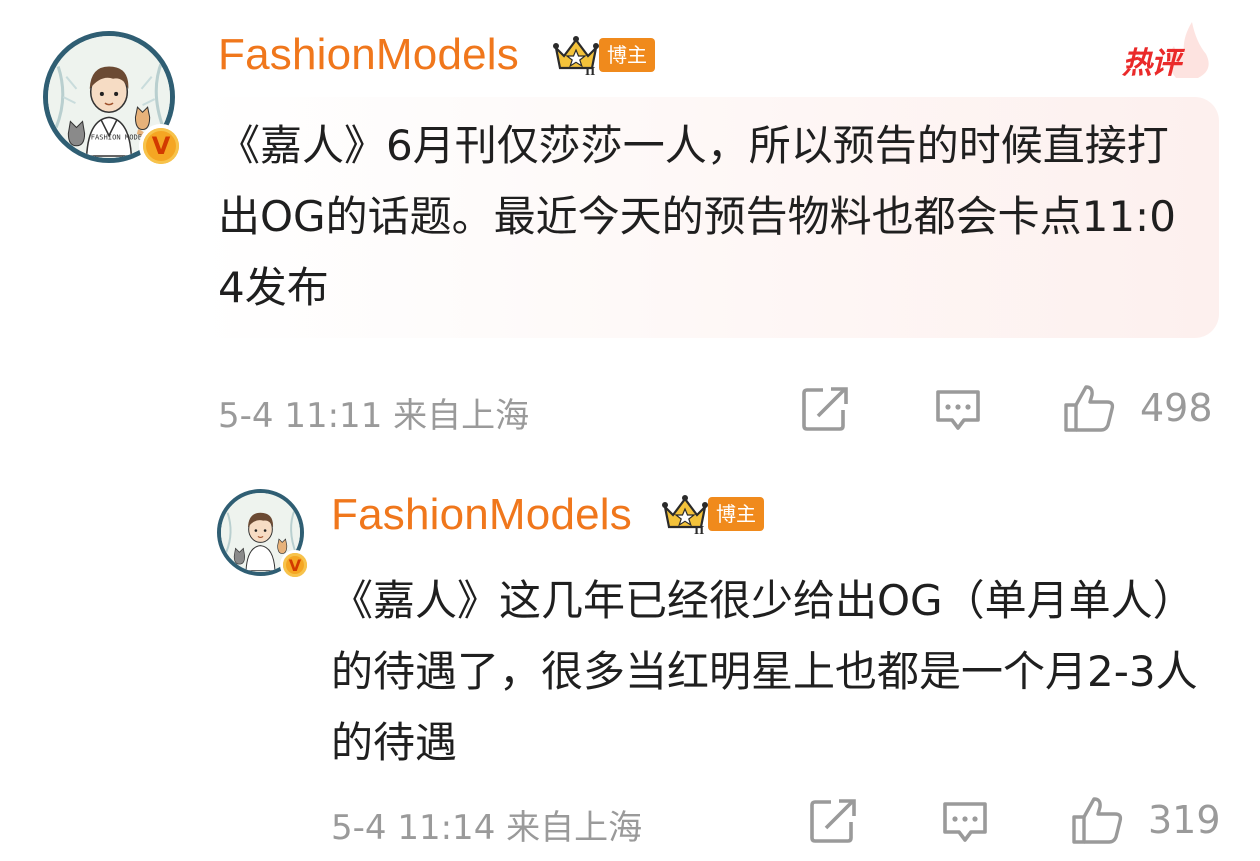  I want to click on reply-avatar: V, so click(263, 534).